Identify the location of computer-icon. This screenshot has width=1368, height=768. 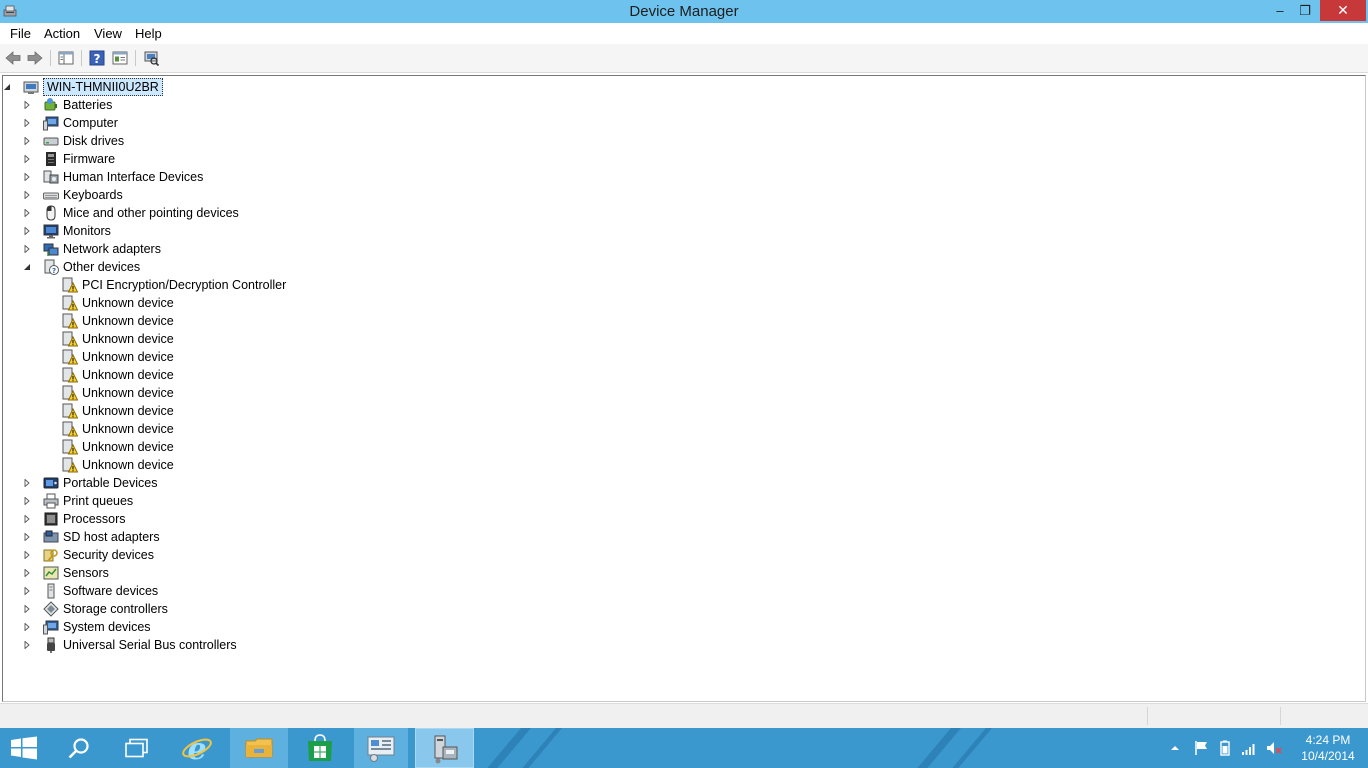
(51, 123).